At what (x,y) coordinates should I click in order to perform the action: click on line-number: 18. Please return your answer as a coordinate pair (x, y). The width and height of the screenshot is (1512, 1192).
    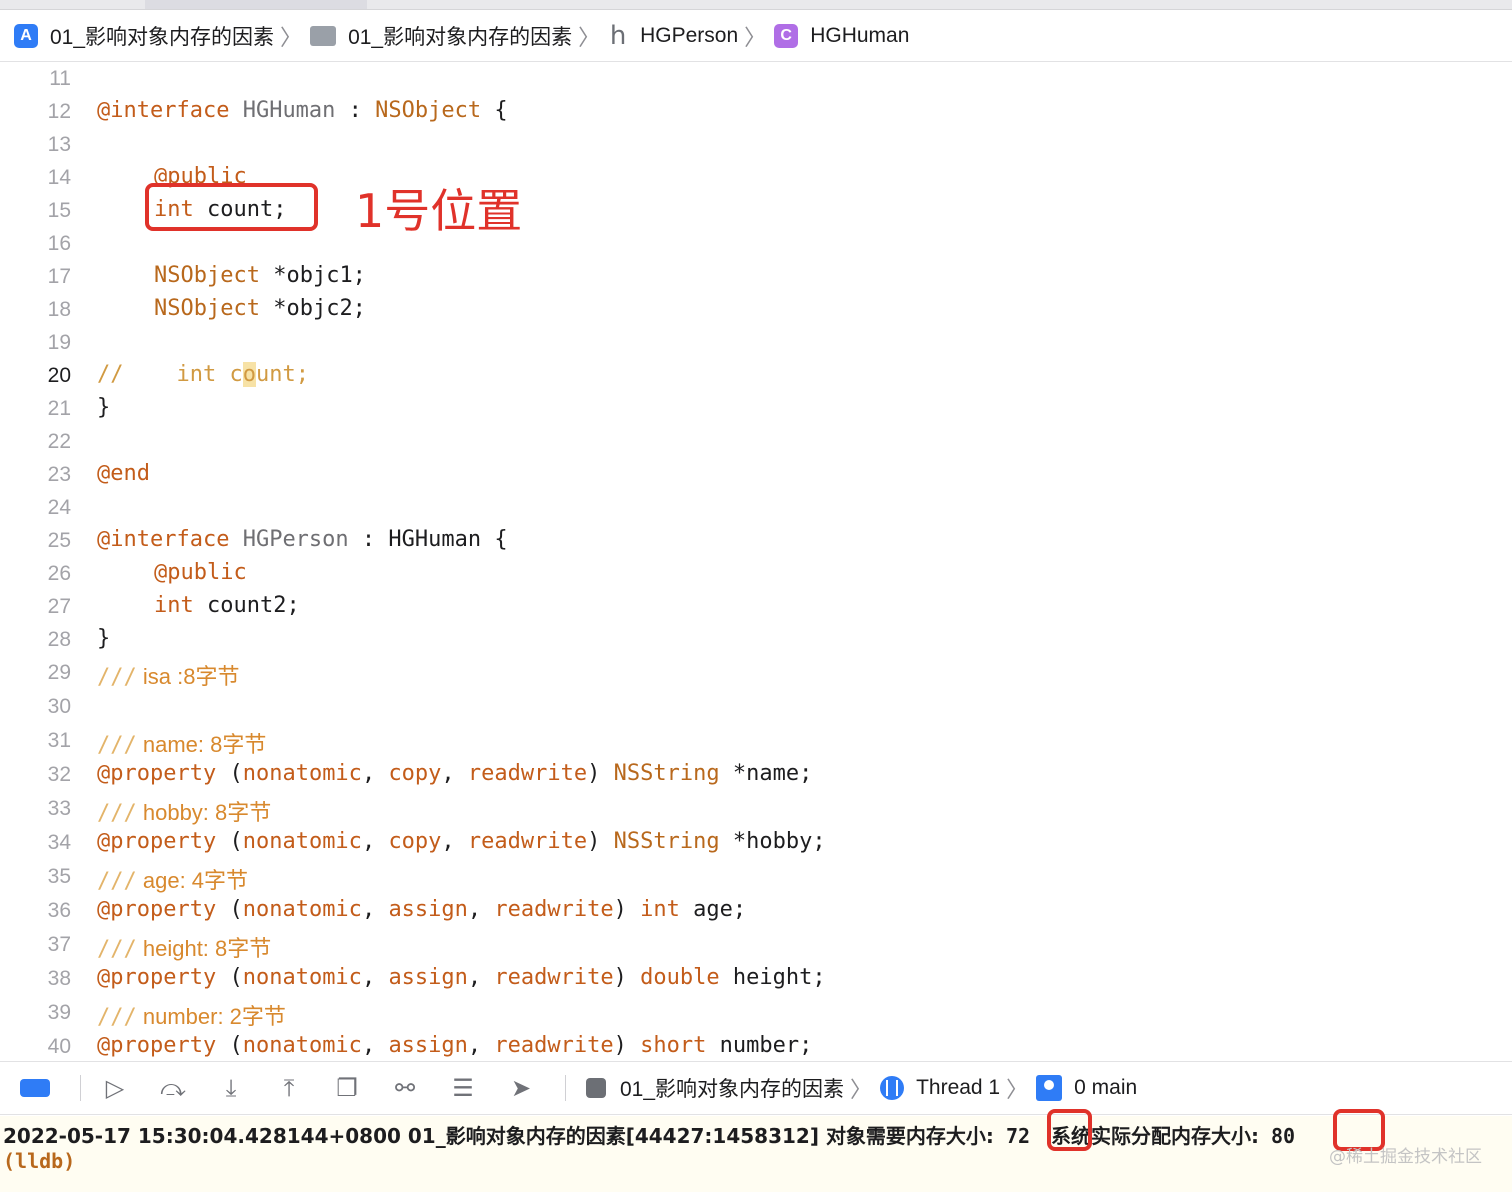
    Looking at the image, I should click on (59, 309).